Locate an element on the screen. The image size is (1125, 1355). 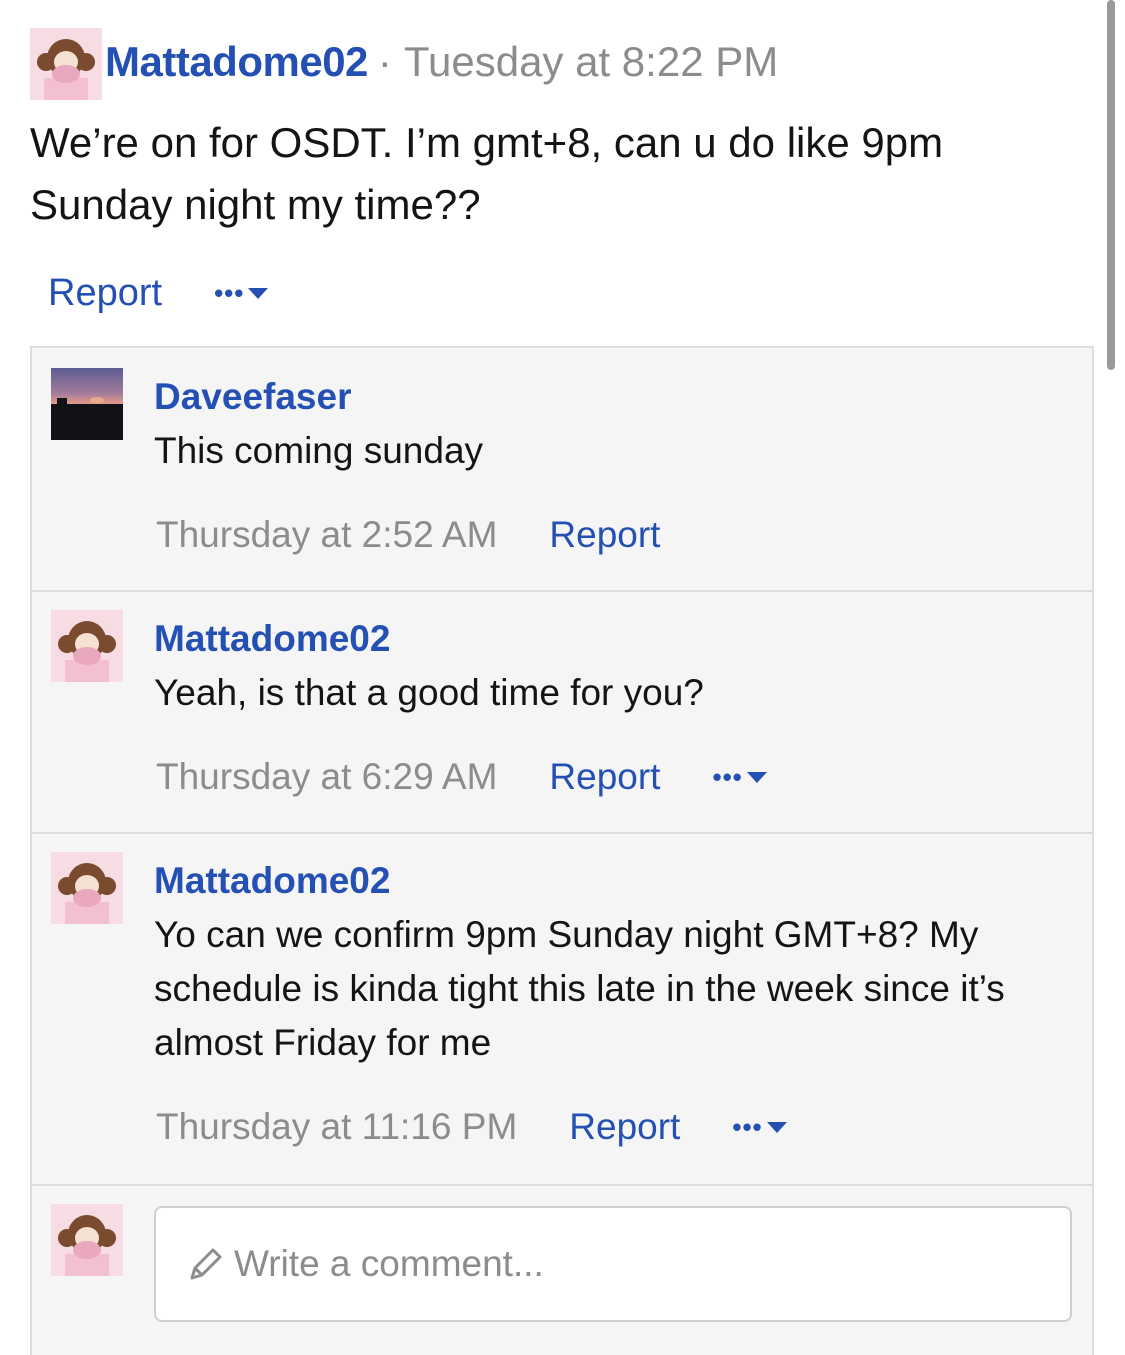
comment-meta: Thursday at 6:29 AM Report ••• is located at coordinates (461, 777).